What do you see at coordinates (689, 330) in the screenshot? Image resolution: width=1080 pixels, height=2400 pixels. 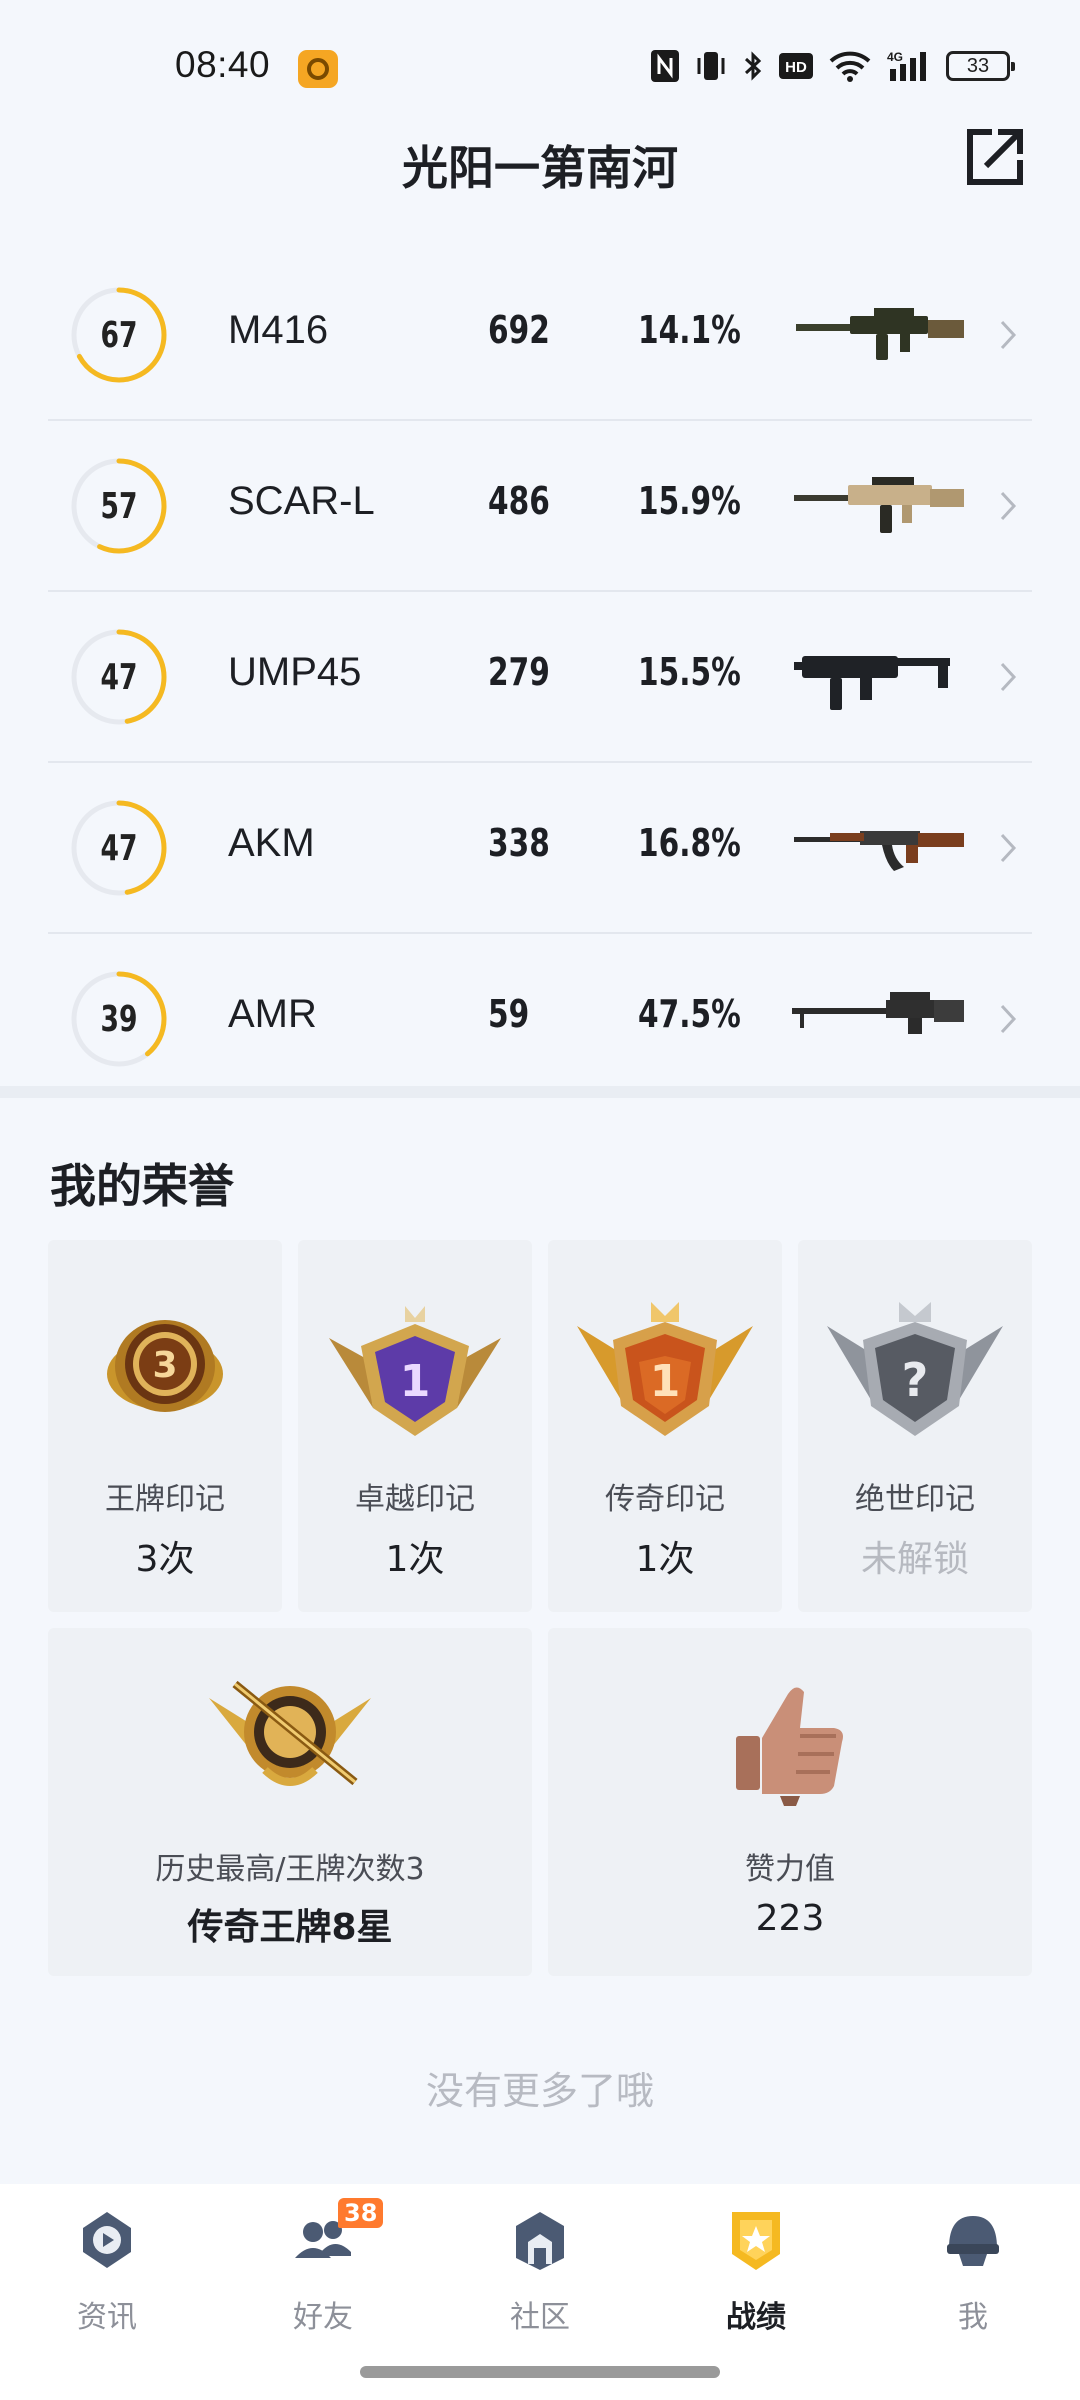 I see `weapon-rate: 14.1%` at bounding box center [689, 330].